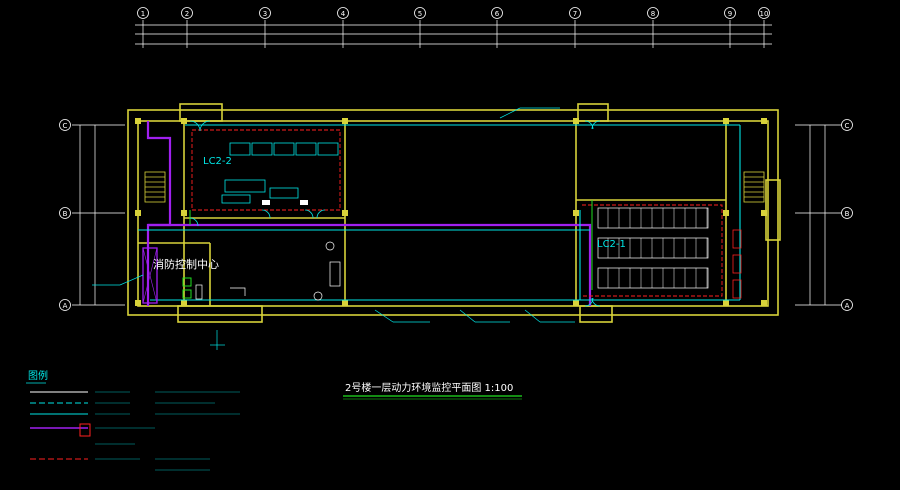  Describe the element at coordinates (285, 202) in the screenshot. I see `lc2-2-device-markers` at that location.